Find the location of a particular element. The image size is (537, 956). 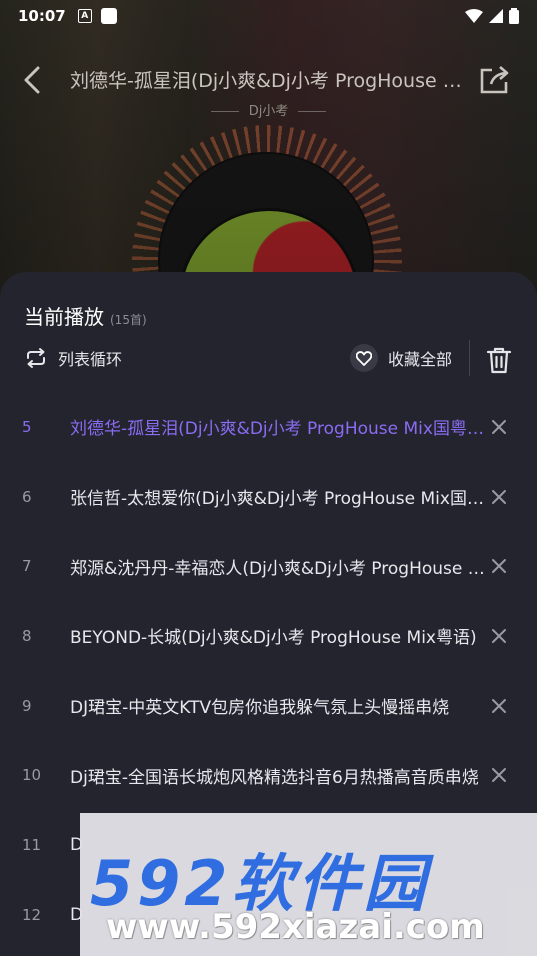

back-icon is located at coordinates (32, 80).